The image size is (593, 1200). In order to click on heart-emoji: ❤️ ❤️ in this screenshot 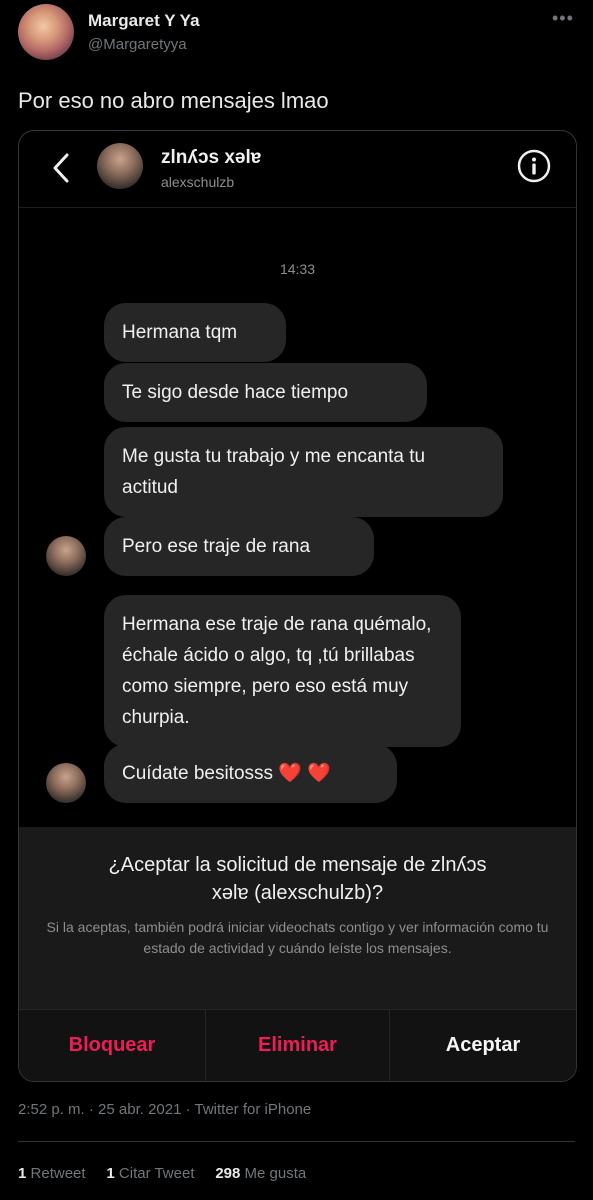, I will do `click(304, 773)`.